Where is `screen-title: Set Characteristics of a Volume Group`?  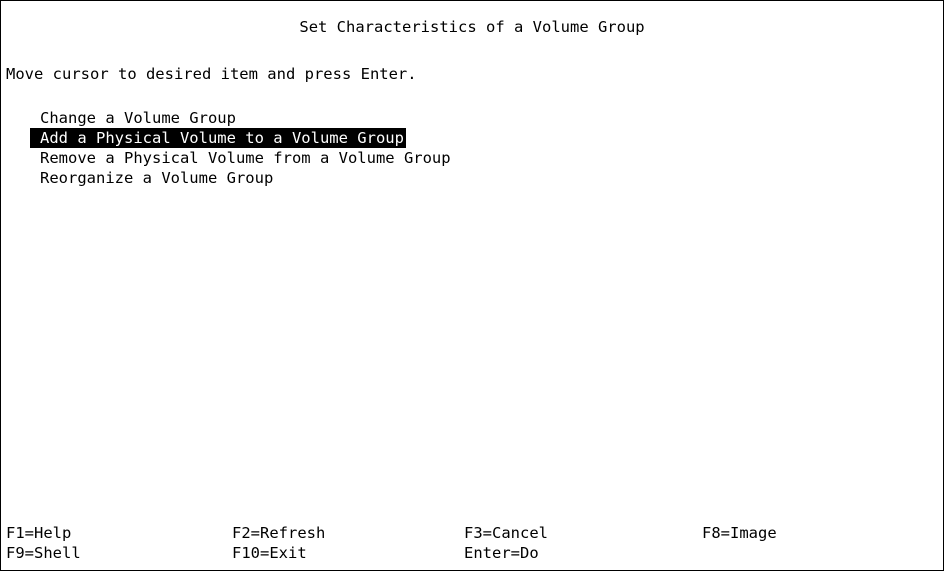 screen-title: Set Characteristics of a Volume Group is located at coordinates (472, 27).